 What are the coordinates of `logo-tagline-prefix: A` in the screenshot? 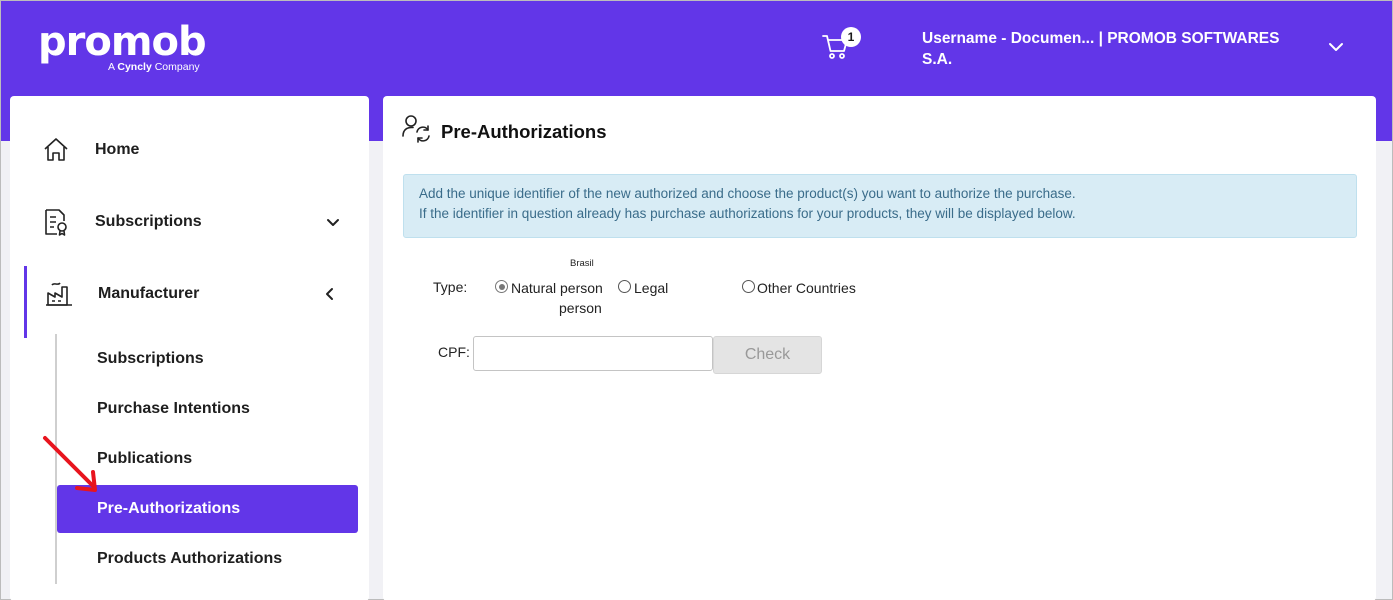 It's located at (111, 67).